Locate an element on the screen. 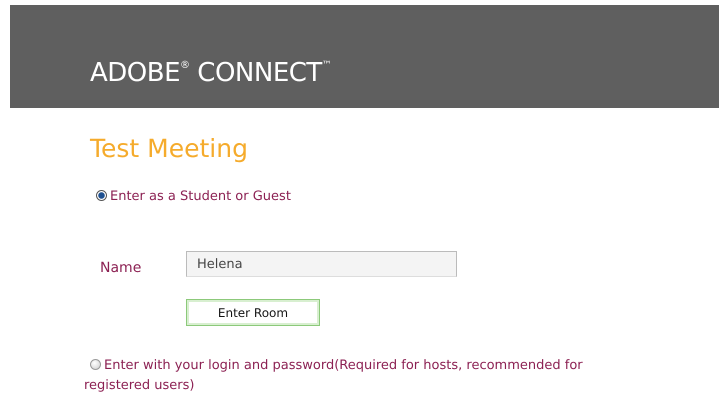  radio-option: Enter with your login and password(Required for hosts, recommended for registered users) is located at coordinates (349, 376).